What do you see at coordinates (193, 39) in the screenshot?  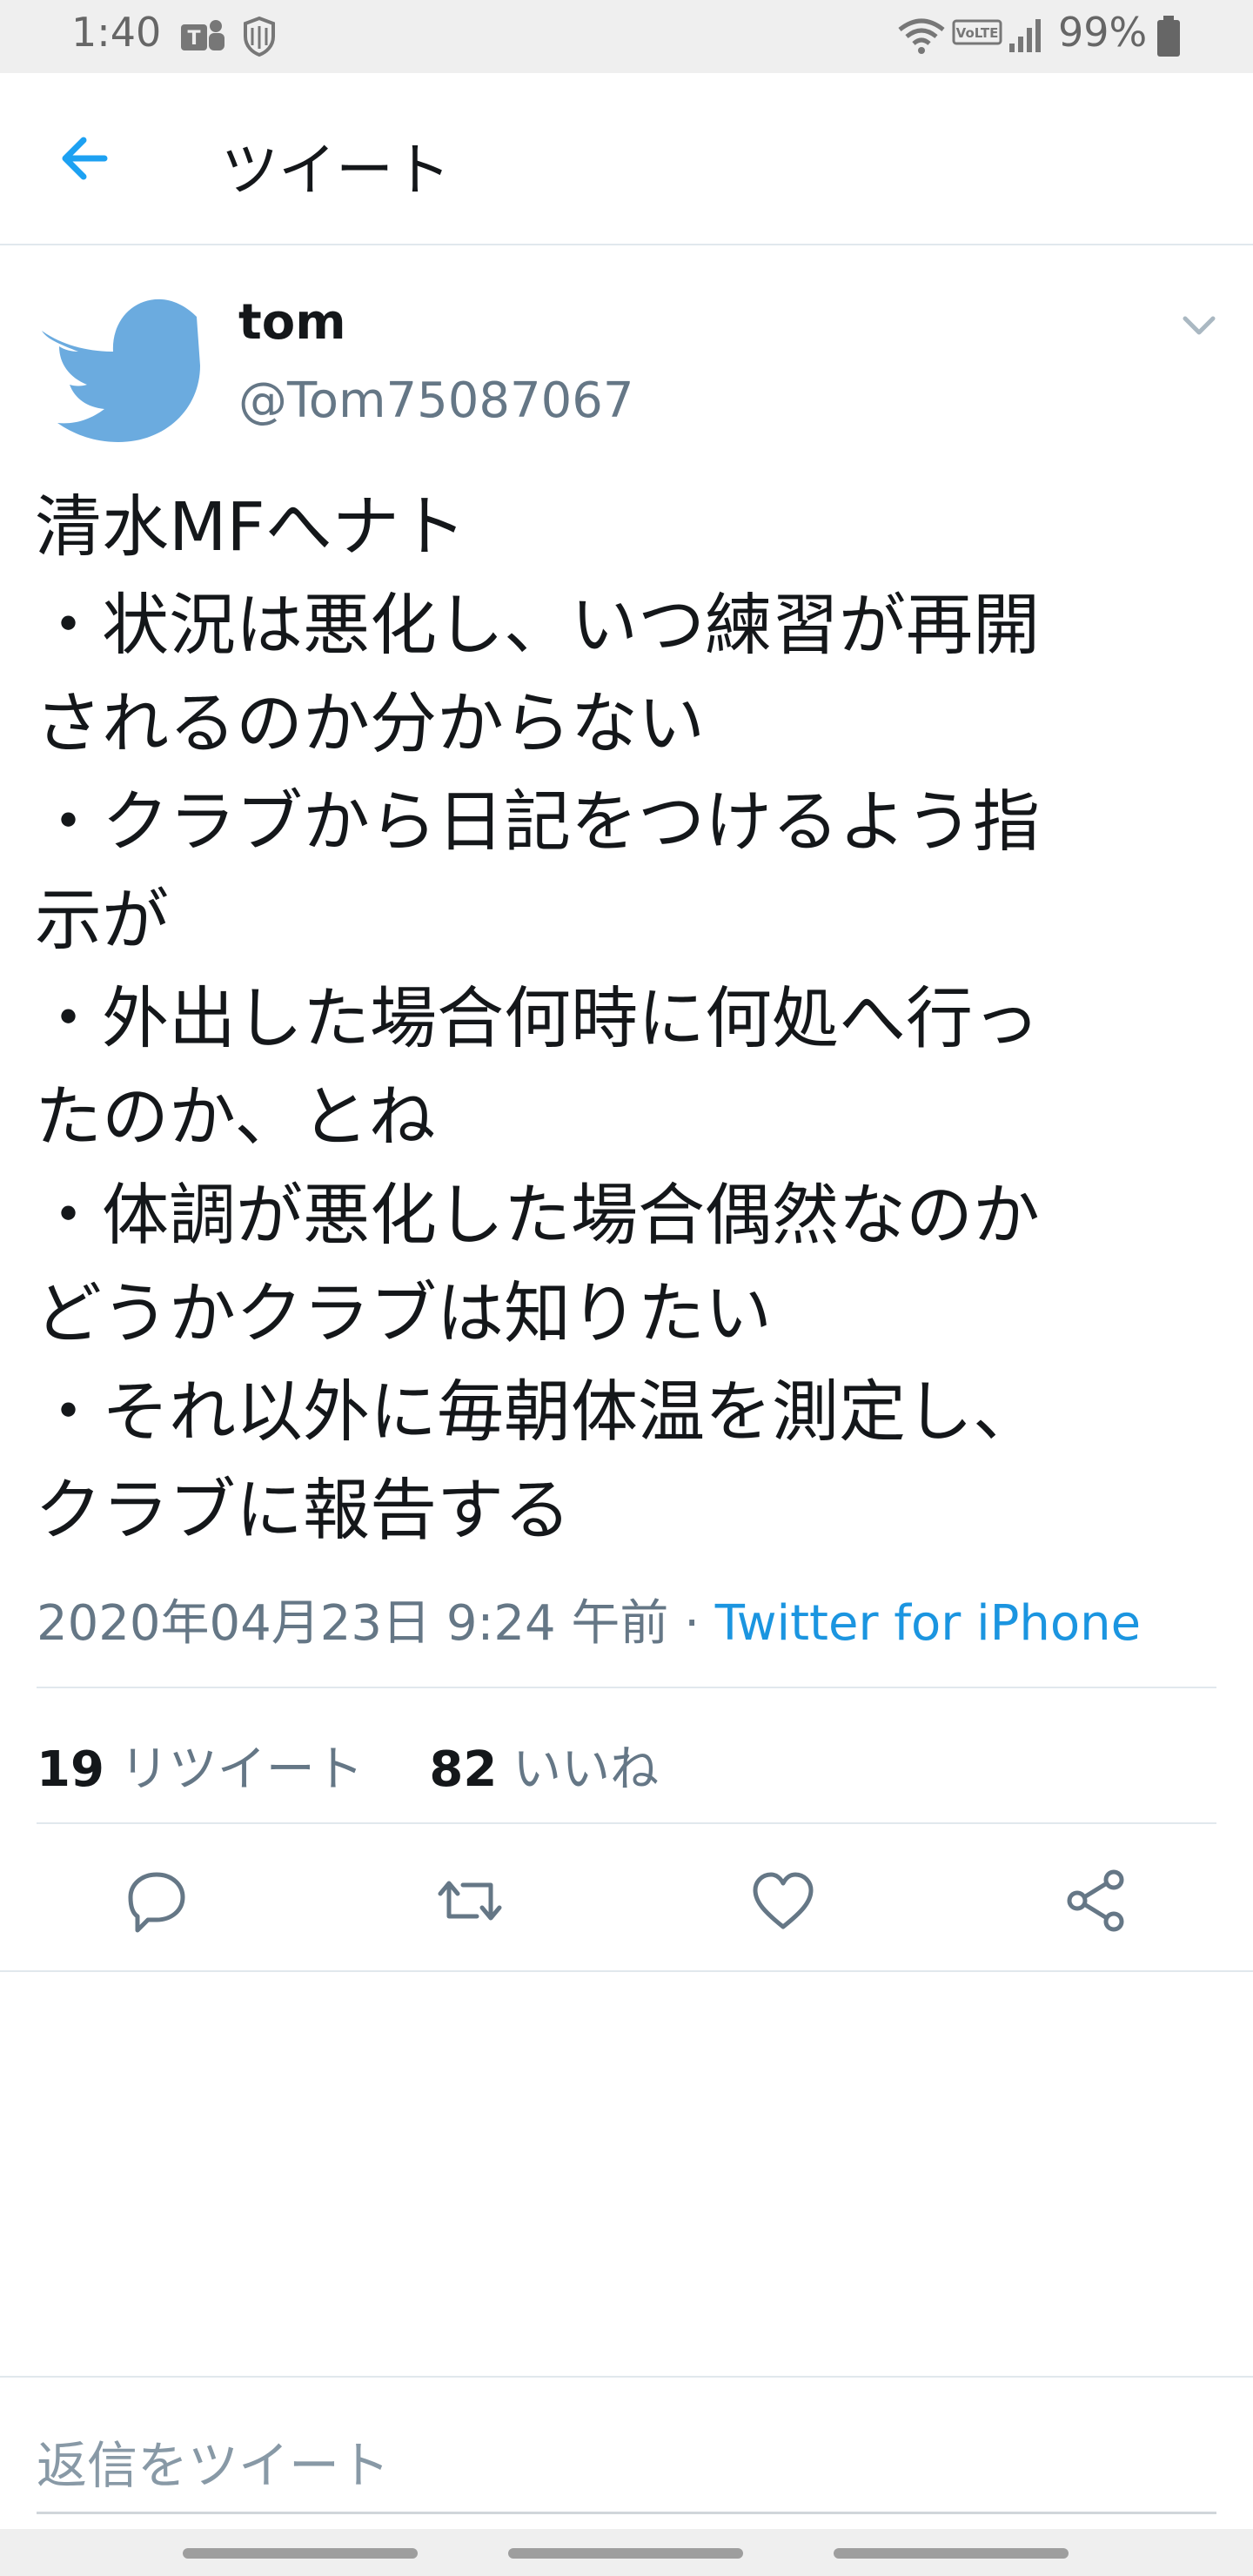 I see `svg-text: T` at bounding box center [193, 39].